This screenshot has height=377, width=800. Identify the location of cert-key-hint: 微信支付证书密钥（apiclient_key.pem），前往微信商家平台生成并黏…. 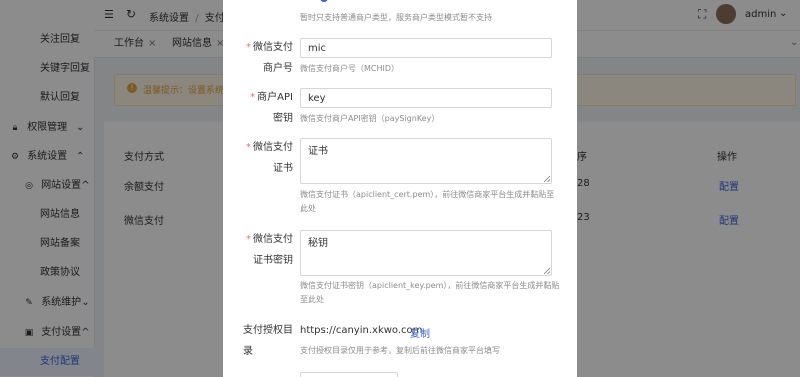
(430, 292).